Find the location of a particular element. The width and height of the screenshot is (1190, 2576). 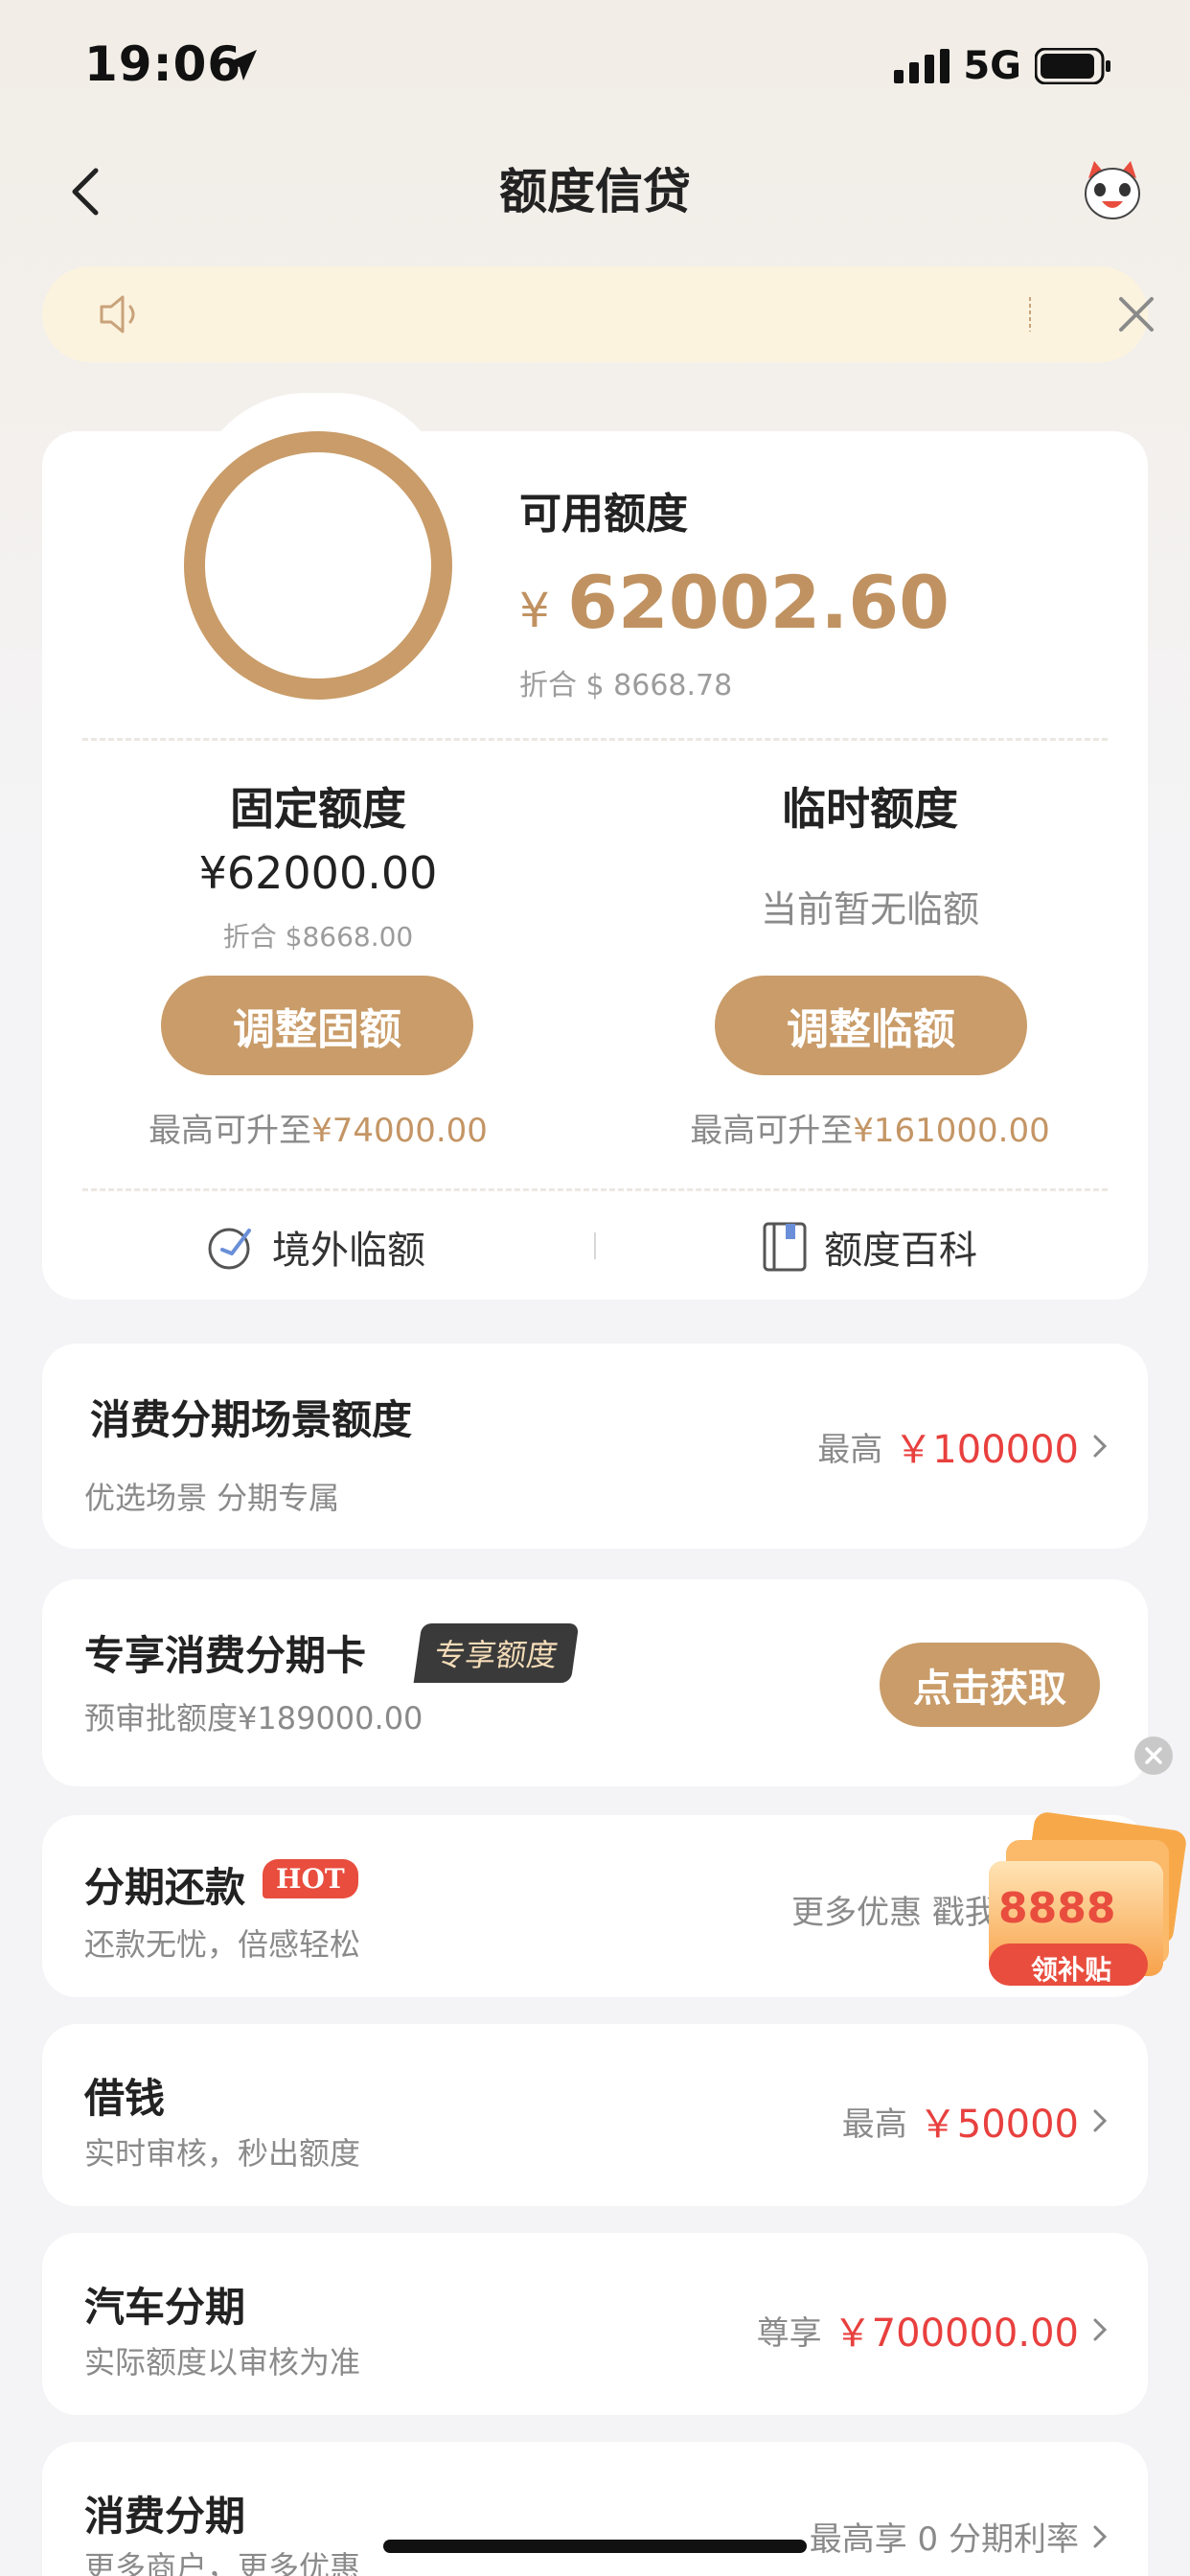

fixed-credit-usd: 折合 $8668.00 is located at coordinates (318, 937).